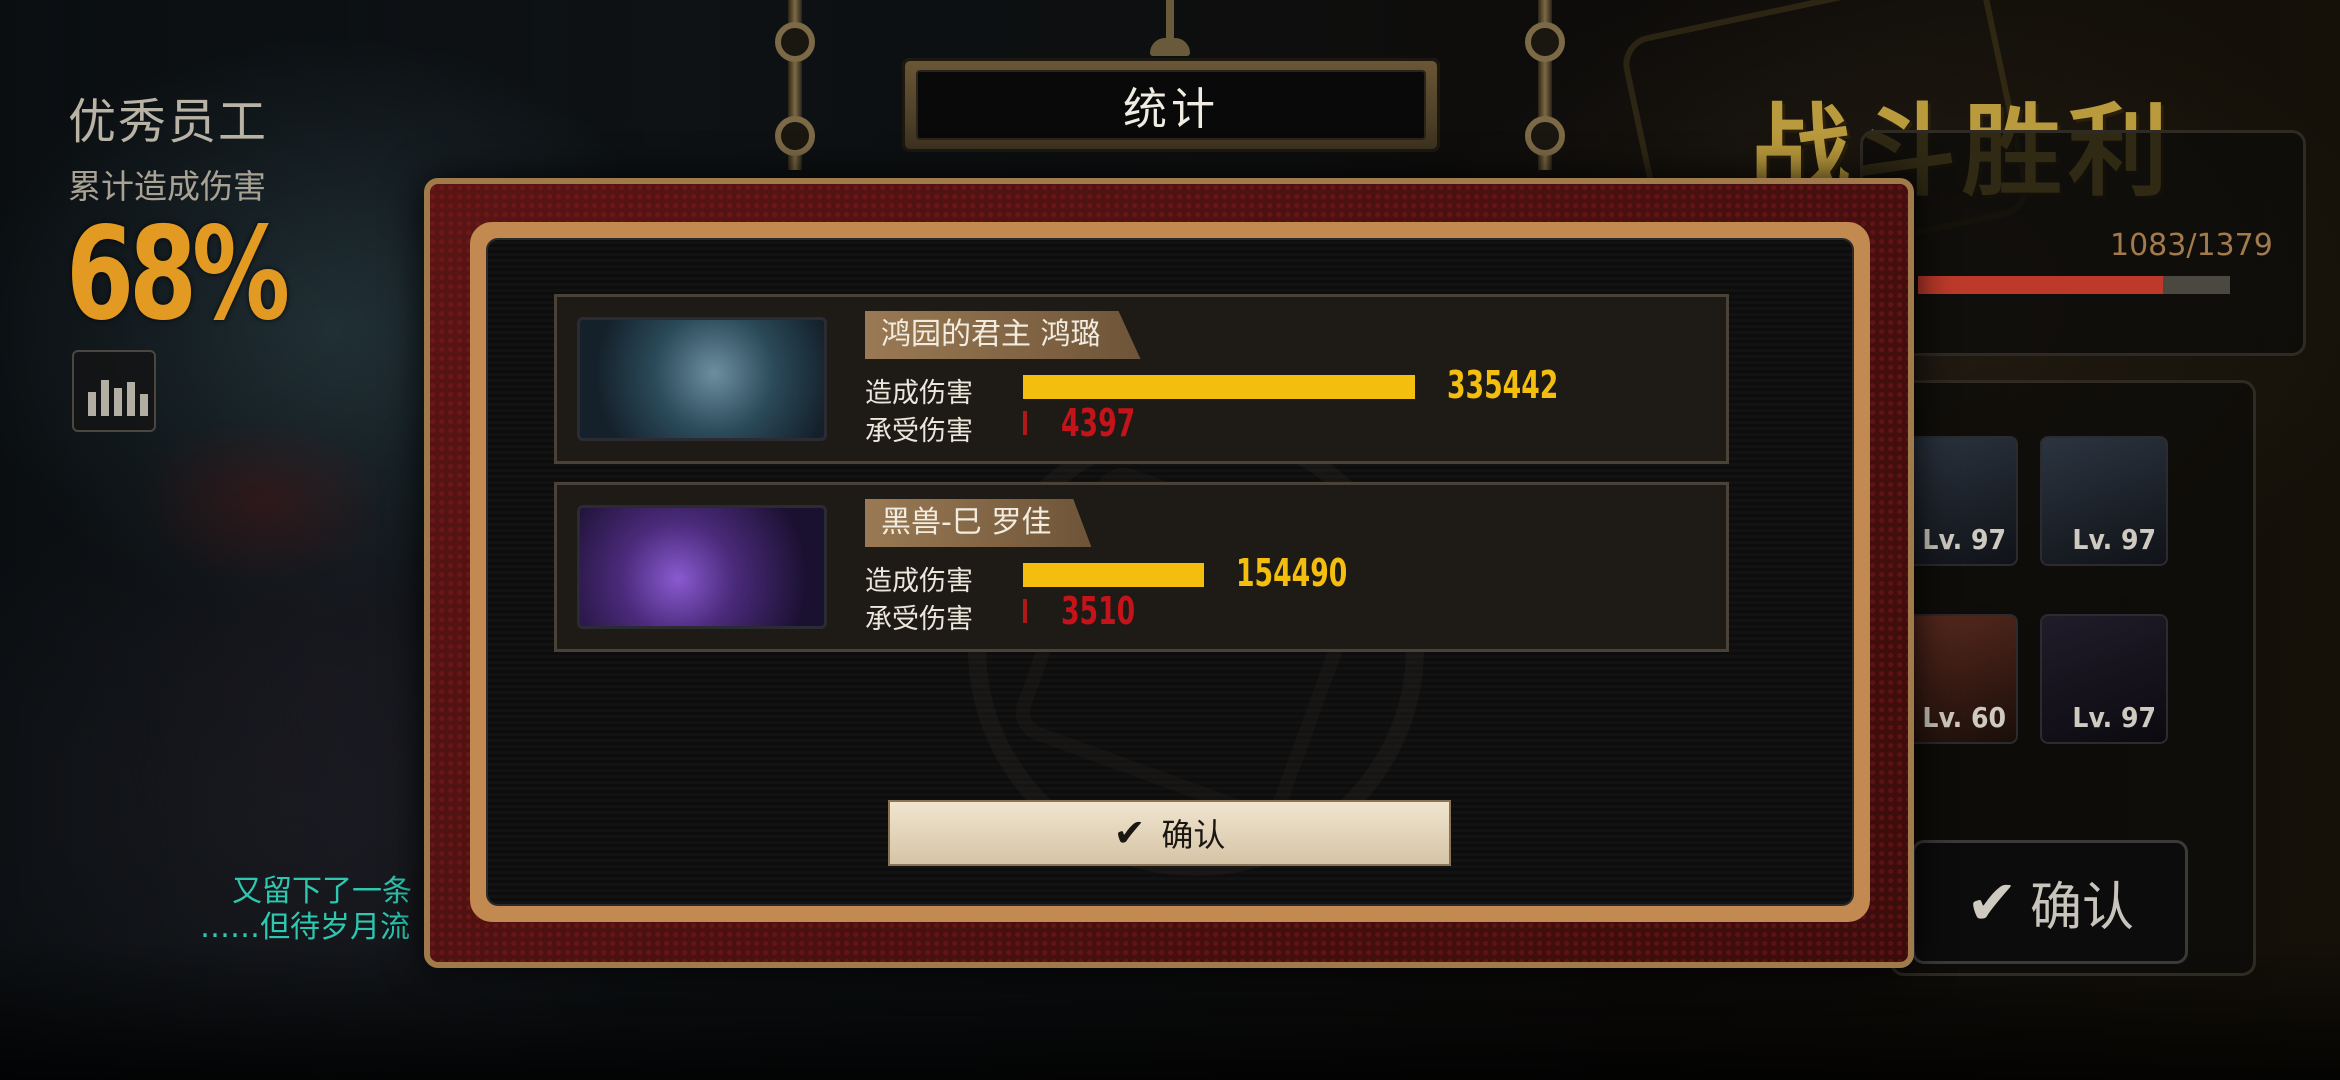 Image resolution: width=2340 pixels, height=1080 pixels. I want to click on stats-chart-button, so click(114, 391).